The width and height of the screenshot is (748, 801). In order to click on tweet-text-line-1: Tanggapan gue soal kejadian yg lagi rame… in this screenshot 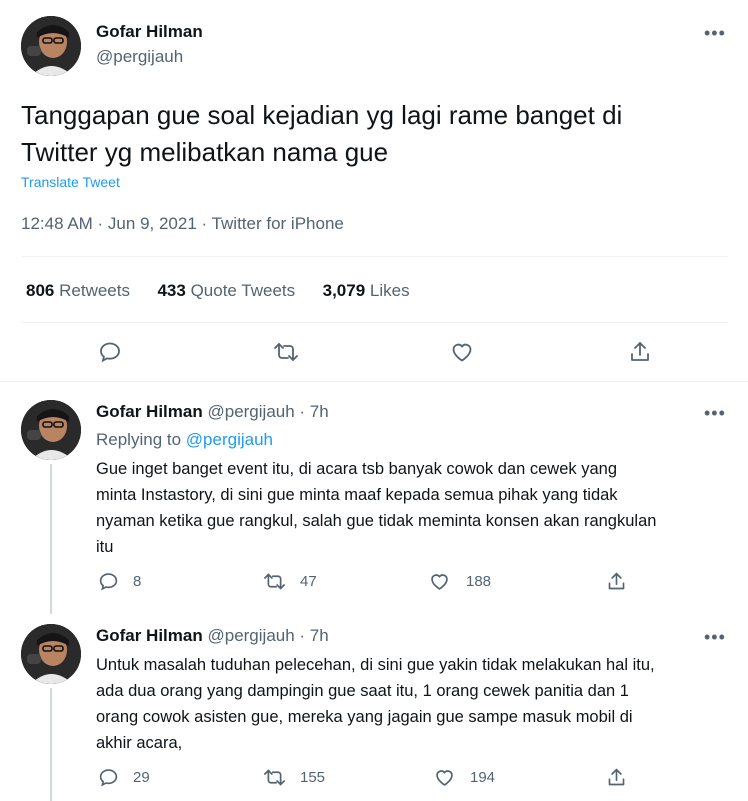, I will do `click(322, 115)`.